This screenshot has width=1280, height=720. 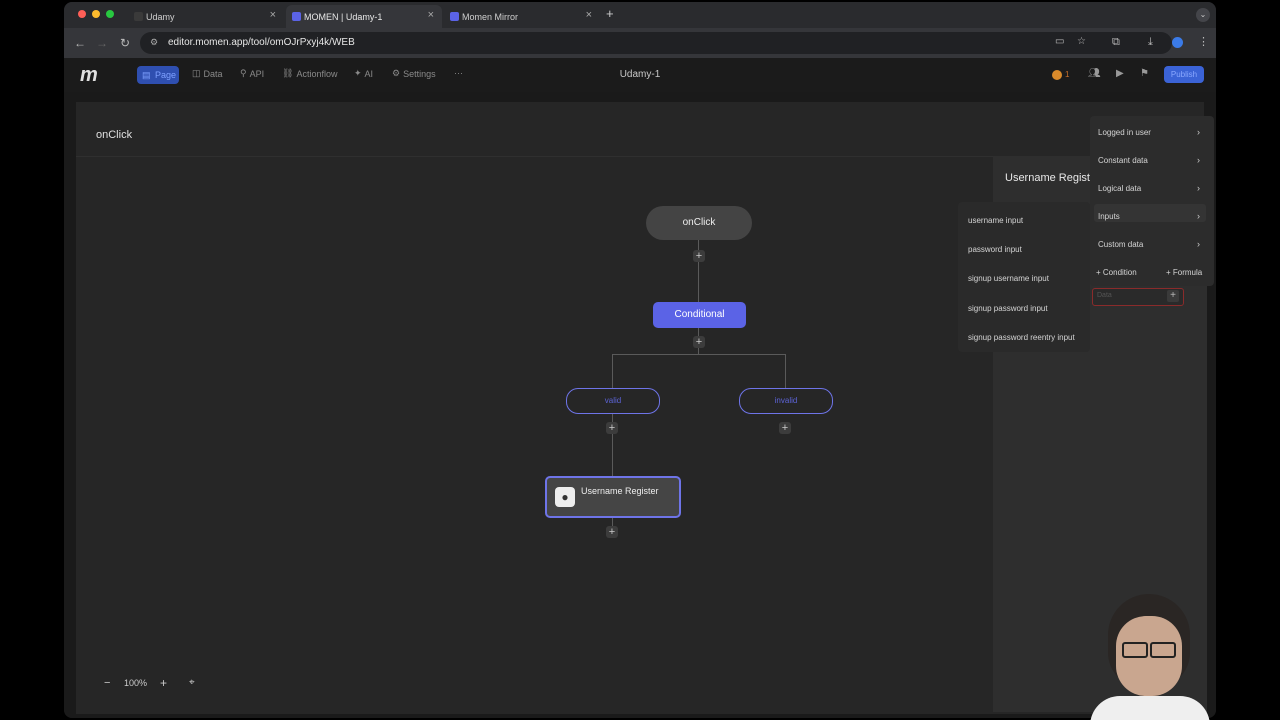 What do you see at coordinates (1184, 272) in the screenshot?
I see `add-formula-button: + Formula` at bounding box center [1184, 272].